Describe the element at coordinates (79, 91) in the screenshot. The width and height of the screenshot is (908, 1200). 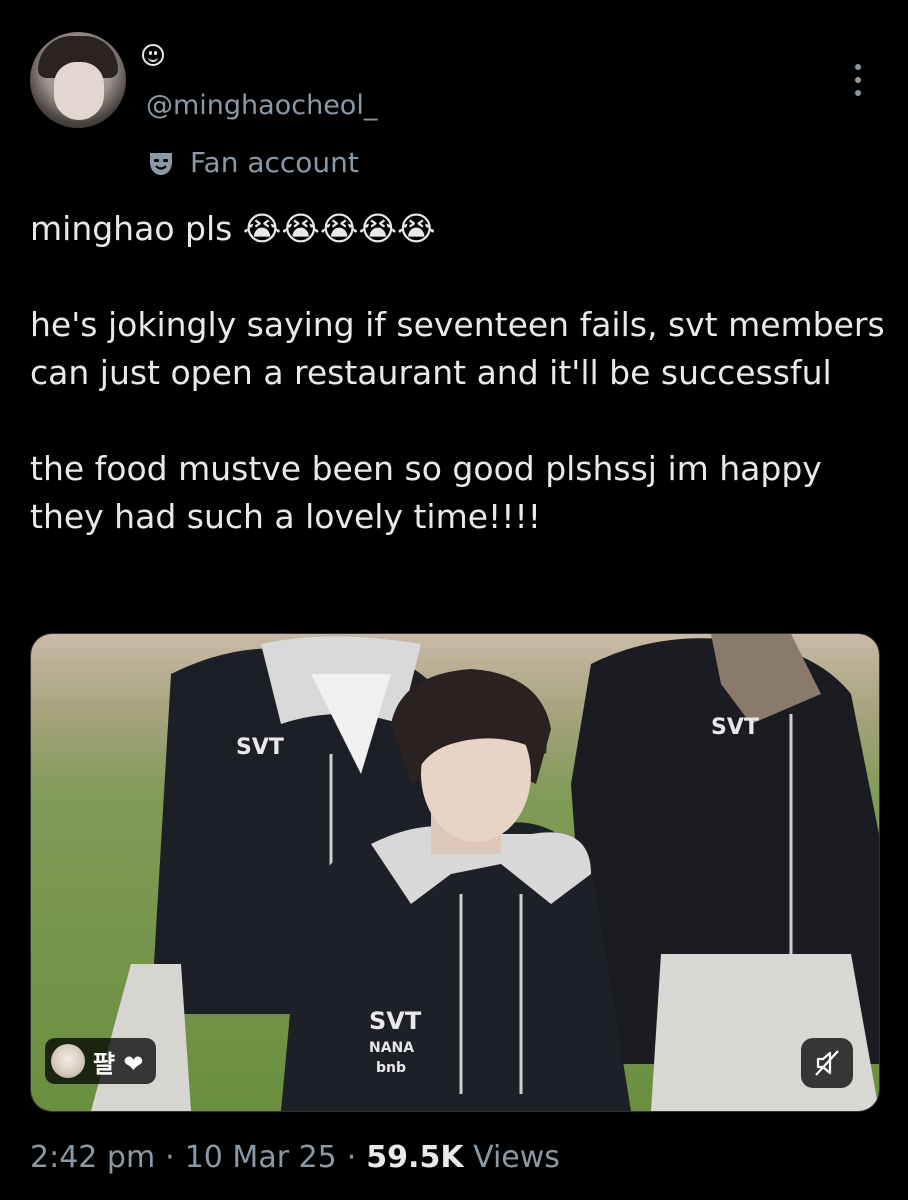
I see `avatar-face` at that location.